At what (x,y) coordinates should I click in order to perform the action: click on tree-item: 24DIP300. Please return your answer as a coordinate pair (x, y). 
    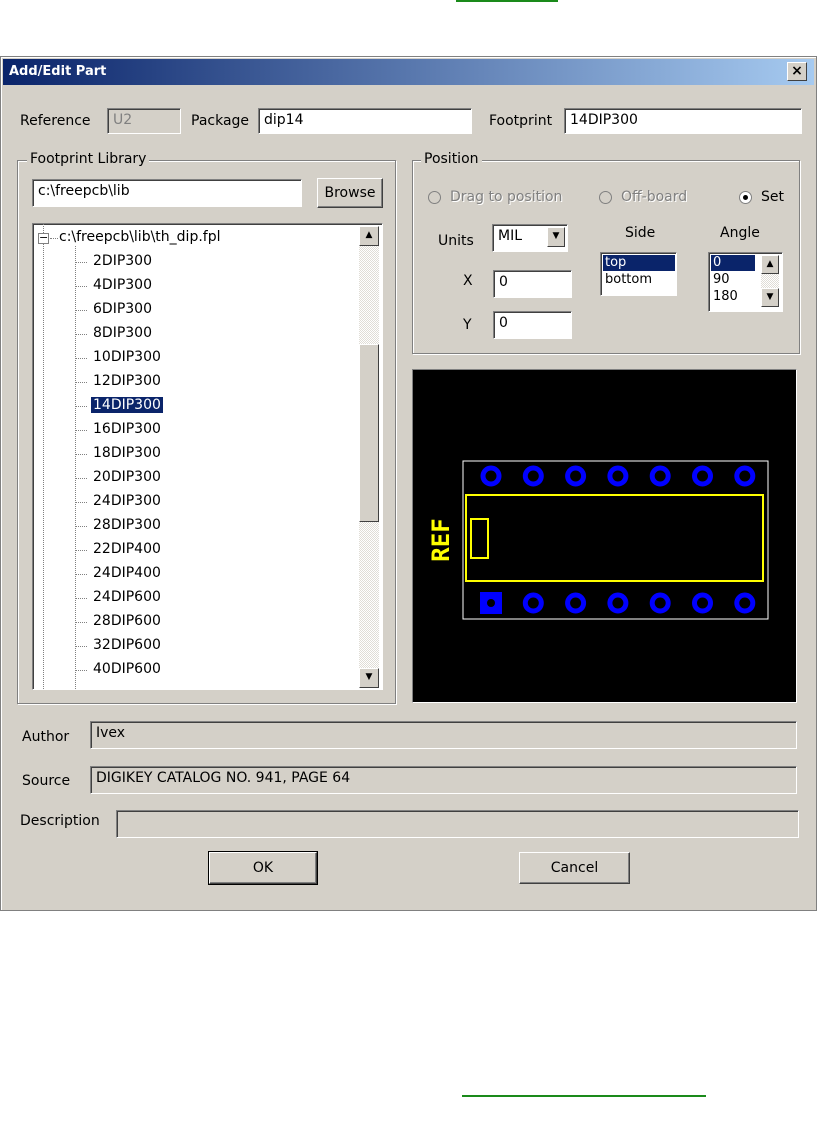
    Looking at the image, I should click on (127, 501).